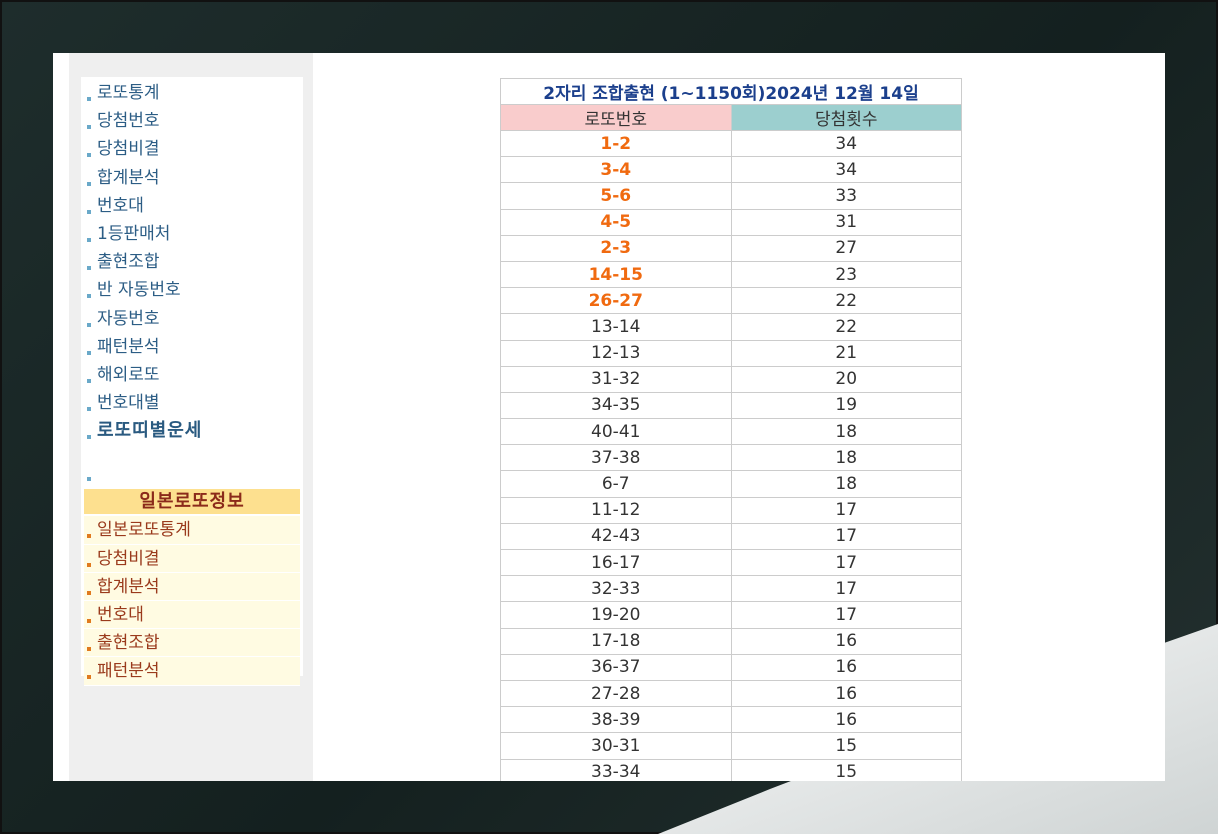 The image size is (1218, 834). What do you see at coordinates (192, 319) in the screenshot?
I see `sidebar-item: 자동번호` at bounding box center [192, 319].